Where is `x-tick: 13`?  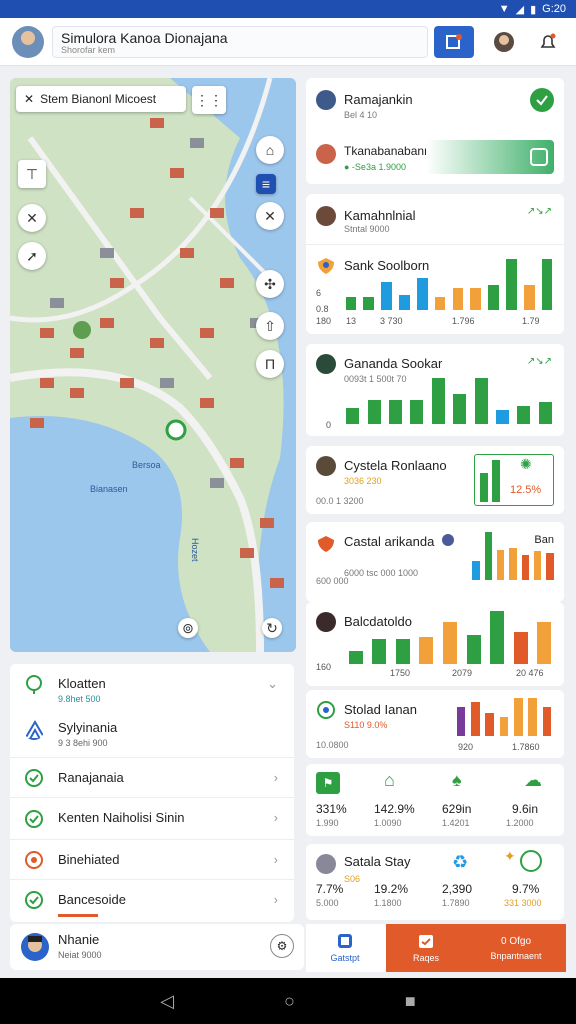 x-tick: 13 is located at coordinates (351, 321).